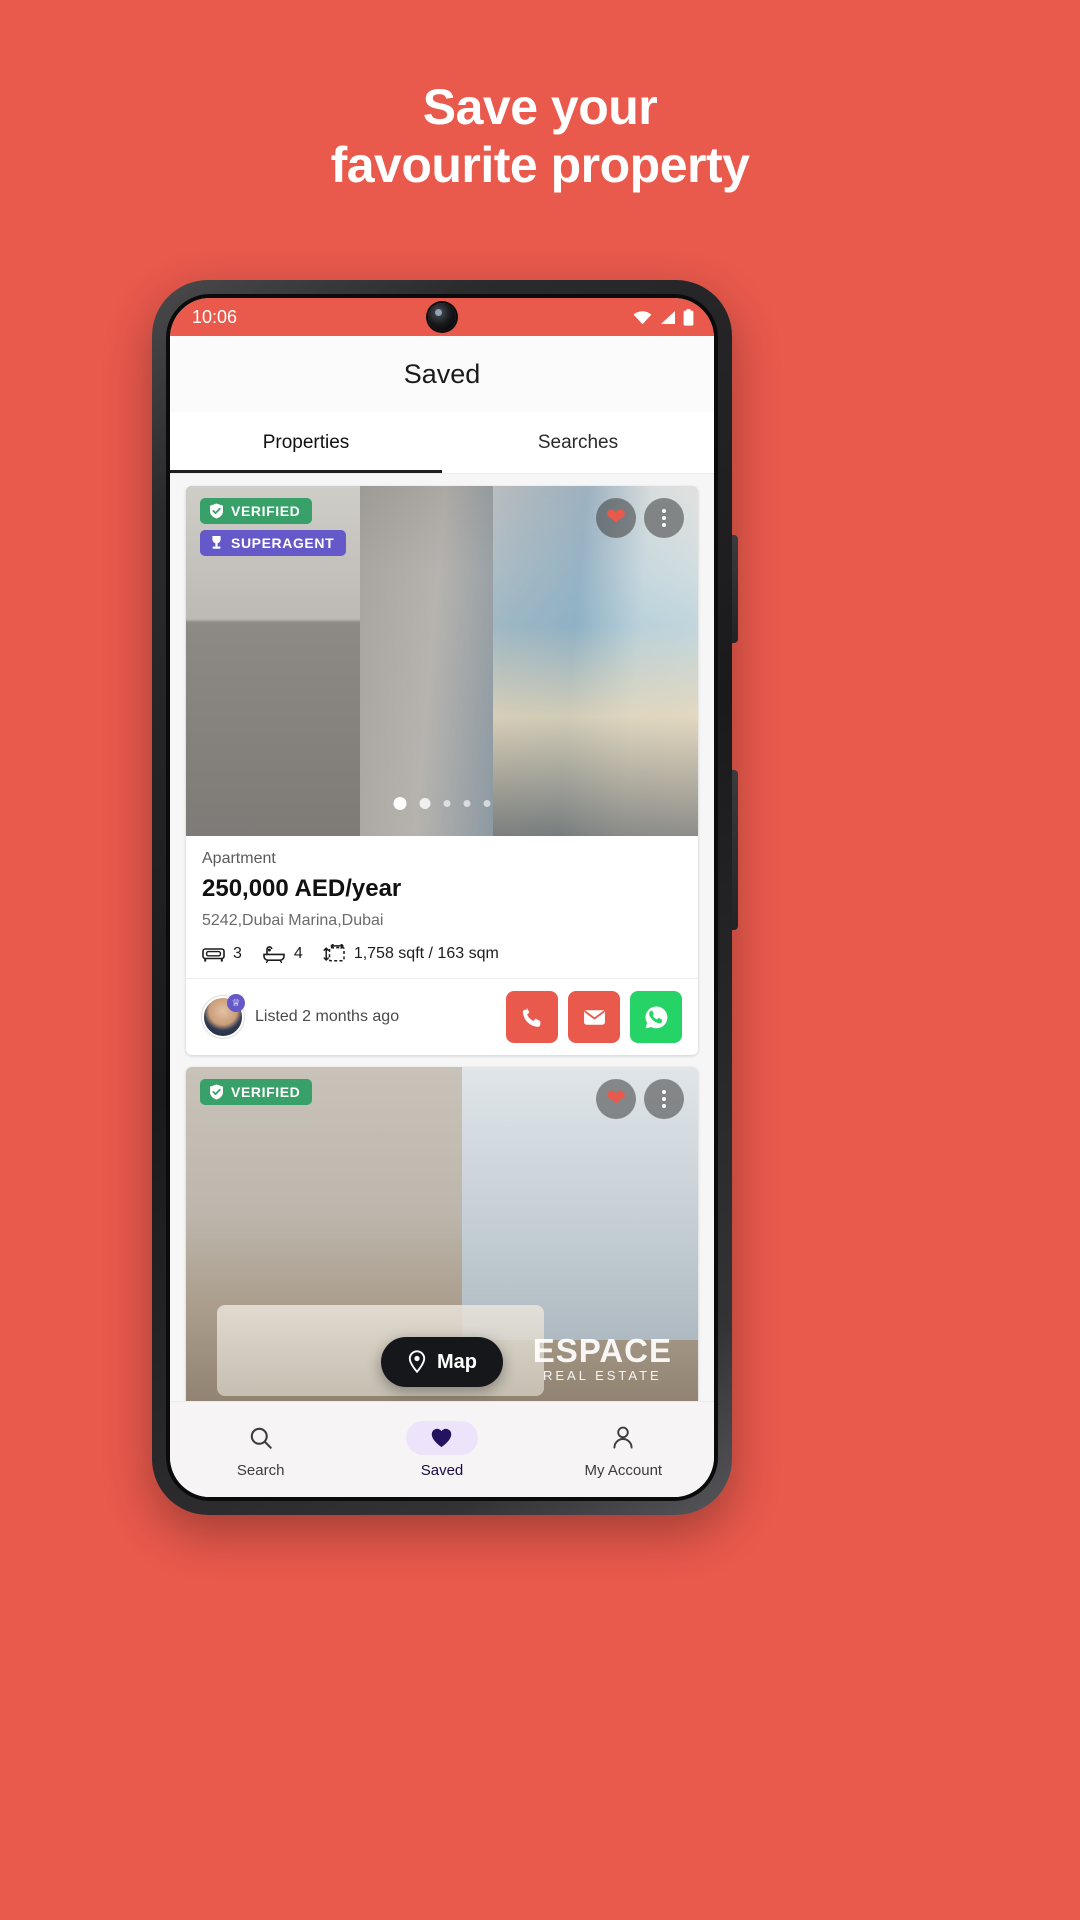  I want to click on spec-area: 1,758 sqft / 163 sqm, so click(411, 954).